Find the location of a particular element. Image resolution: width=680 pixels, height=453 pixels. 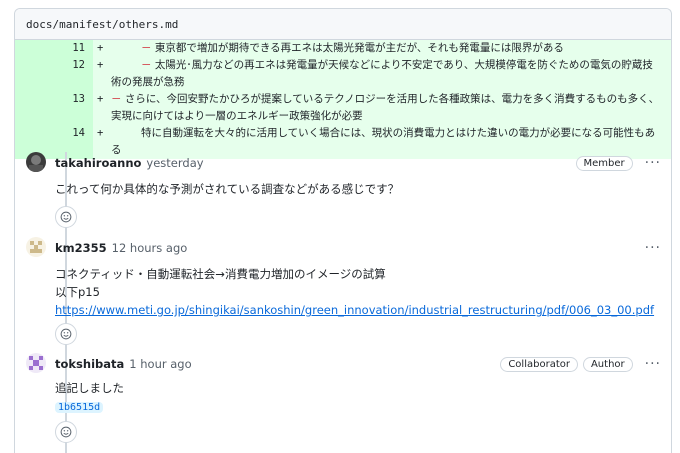

comment-text: これって何か具体的な予測がされている調査などがある感じです？ is located at coordinates (227, 189).